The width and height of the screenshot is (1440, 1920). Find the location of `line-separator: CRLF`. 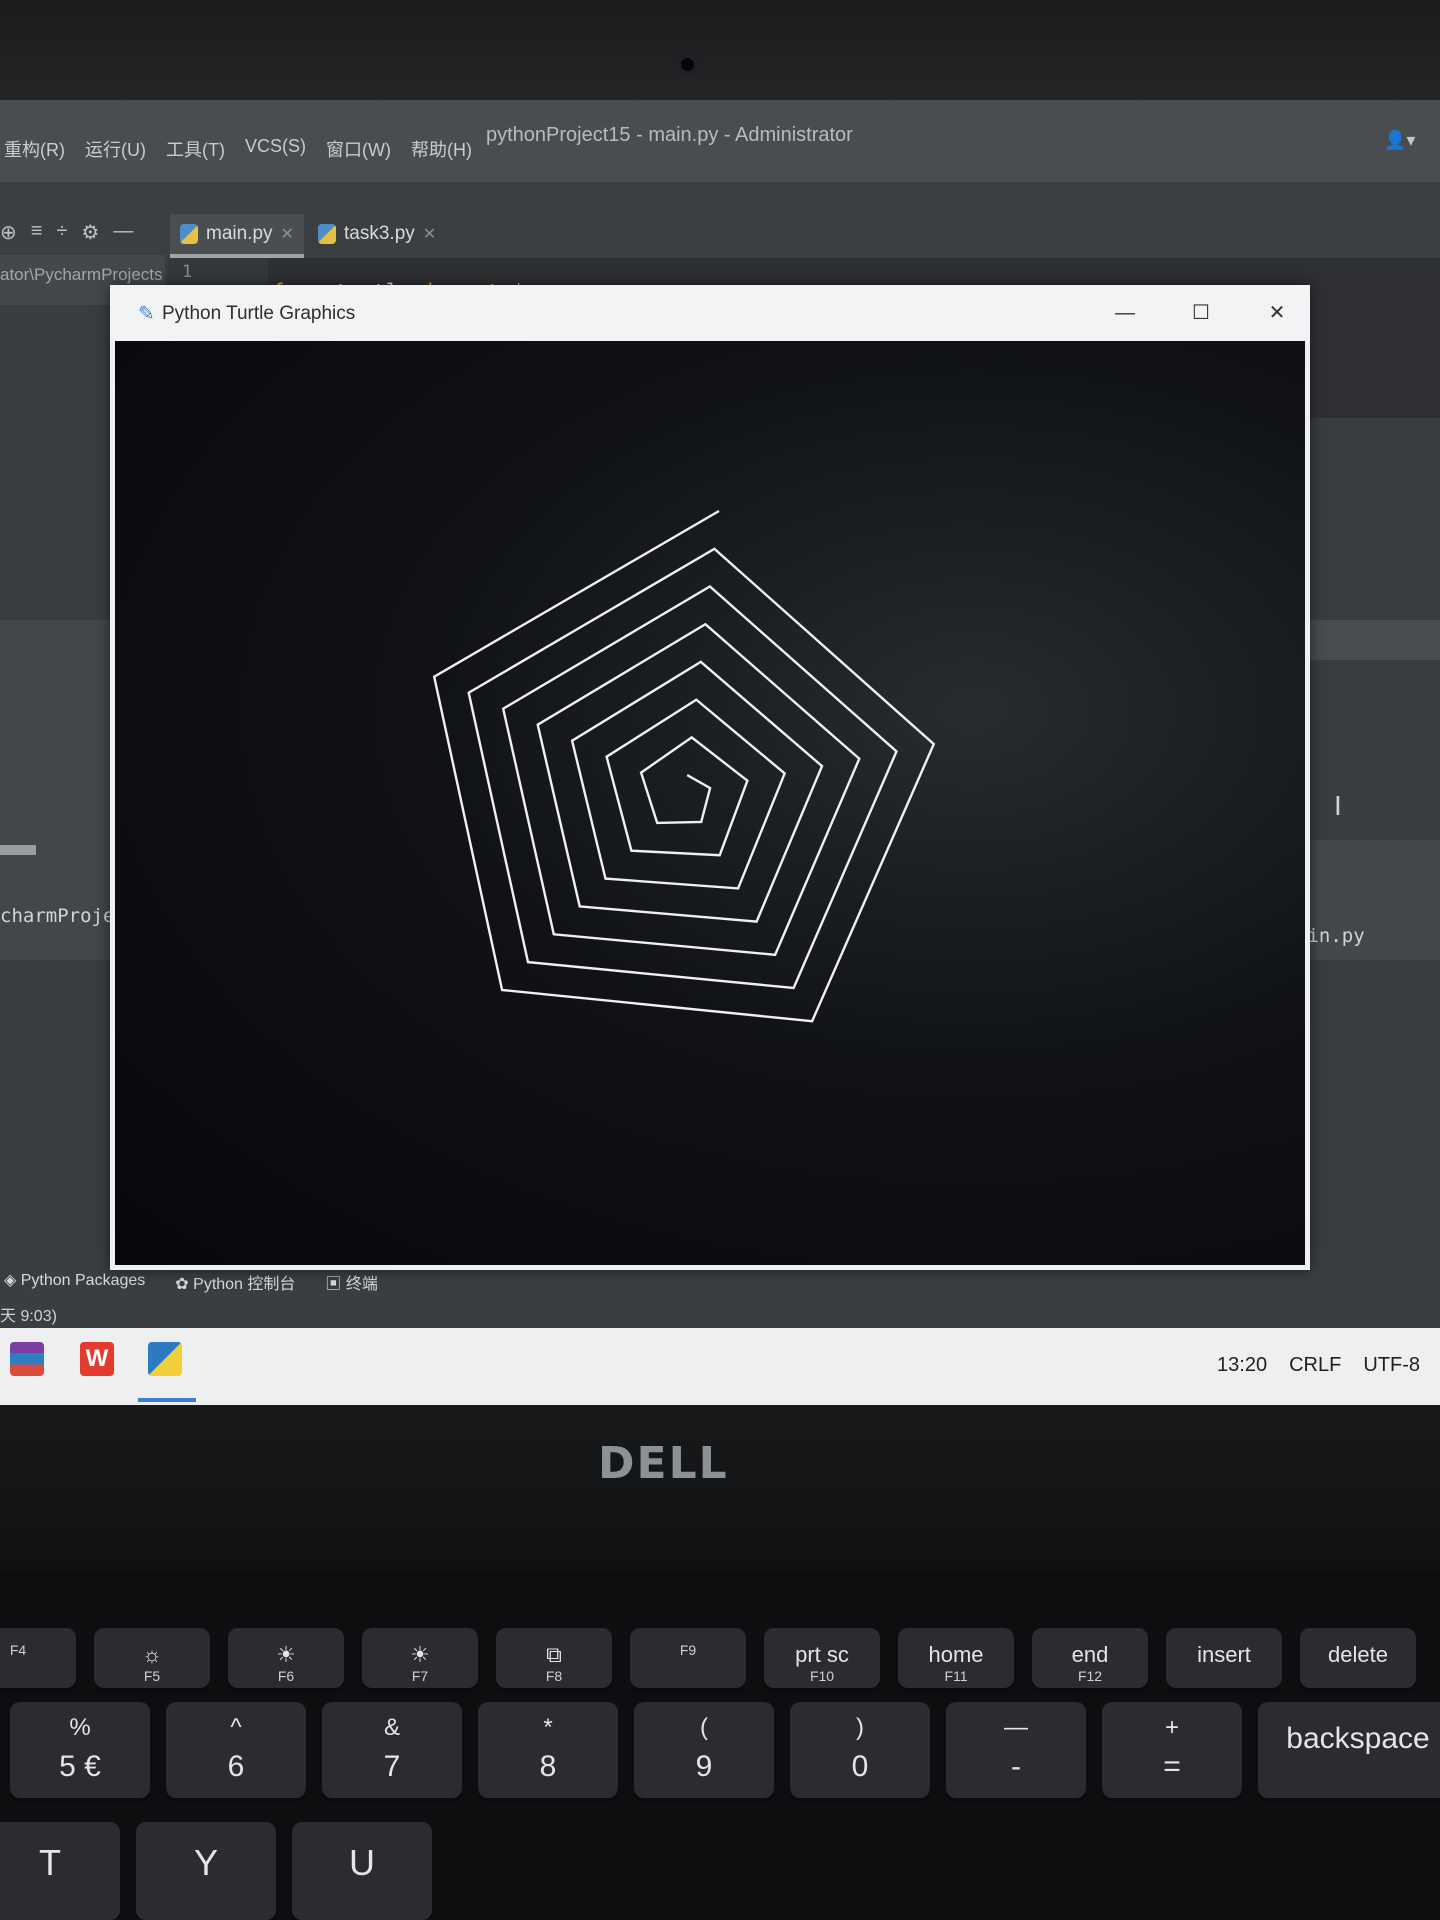

line-separator: CRLF is located at coordinates (1315, 1365).